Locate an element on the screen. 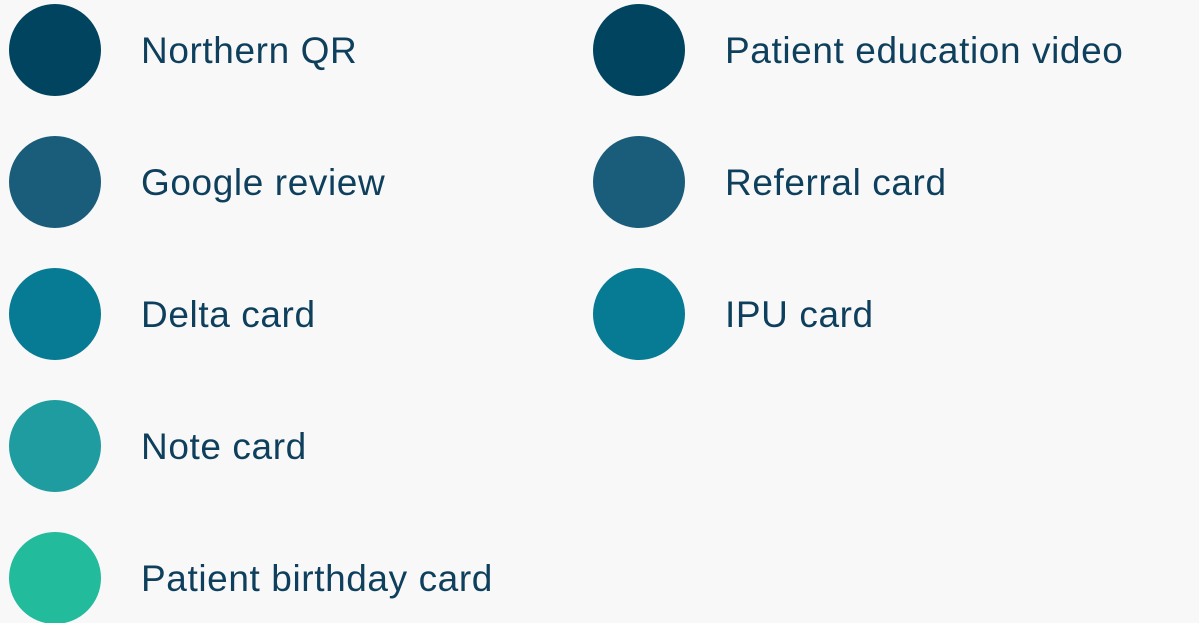 The height and width of the screenshot is (623, 1199). legend-label: Patient education video is located at coordinates (924, 50).